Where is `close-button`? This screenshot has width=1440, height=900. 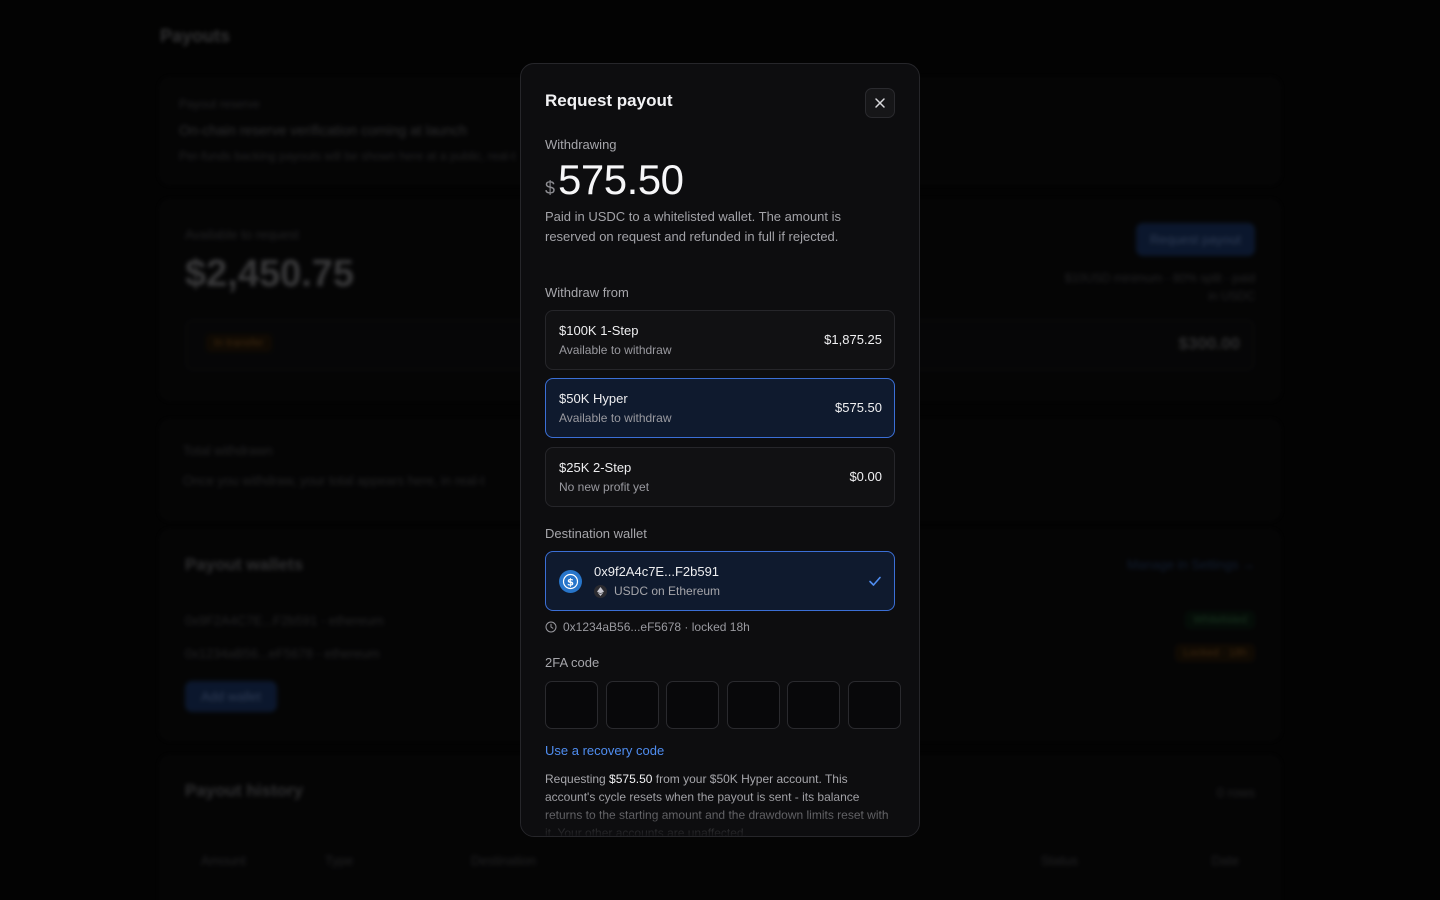 close-button is located at coordinates (880, 103).